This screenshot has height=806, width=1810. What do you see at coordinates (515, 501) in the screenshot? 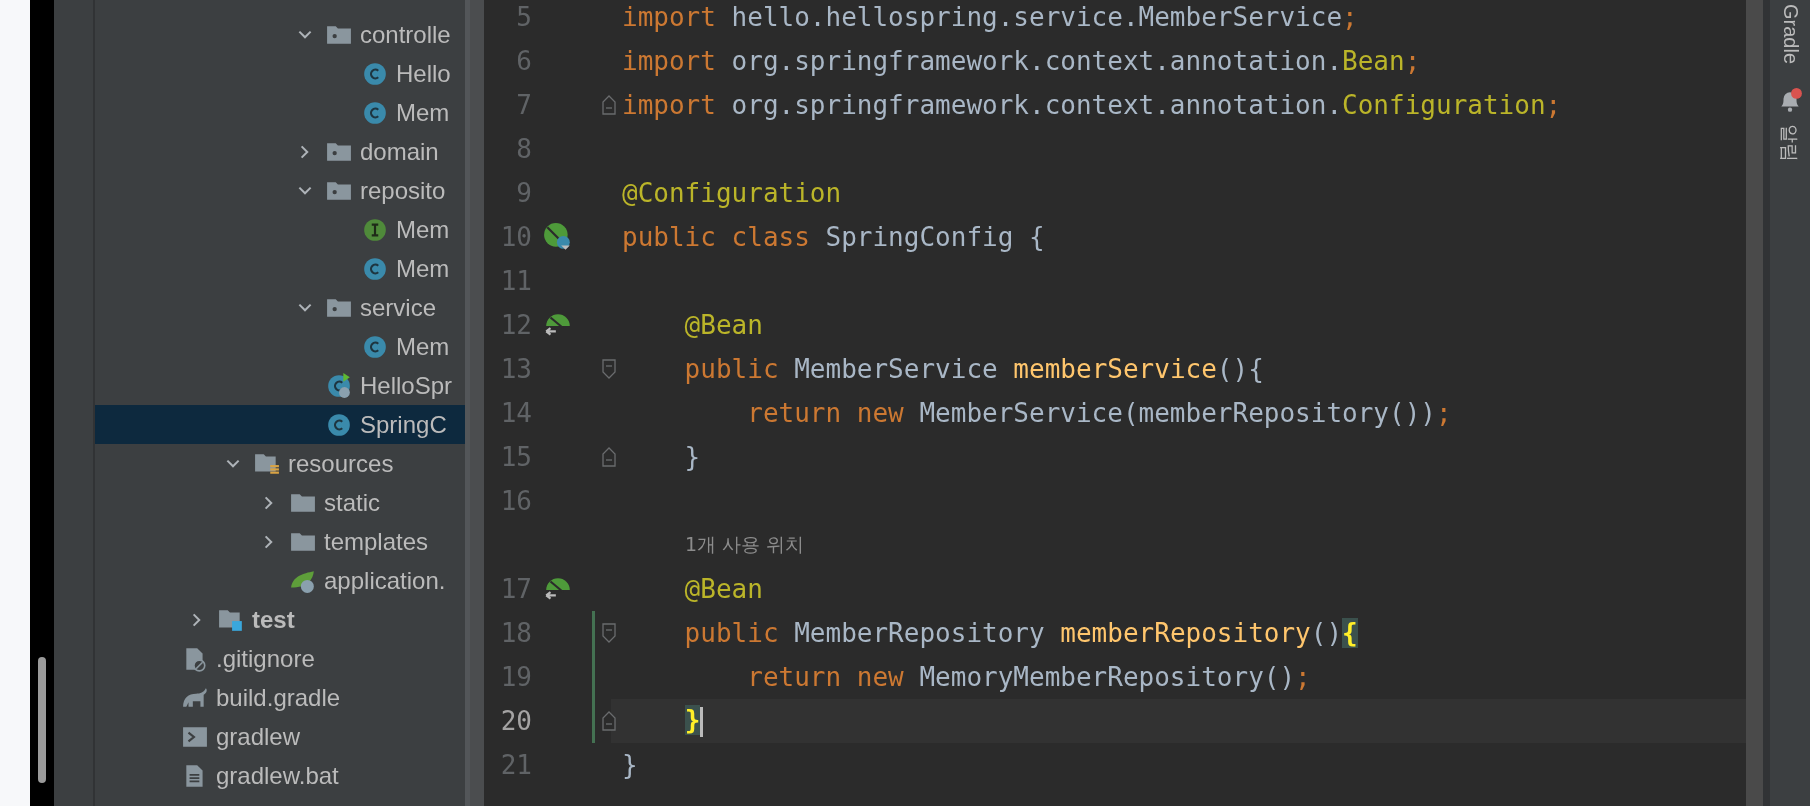
I see `line-number: 16` at bounding box center [515, 501].